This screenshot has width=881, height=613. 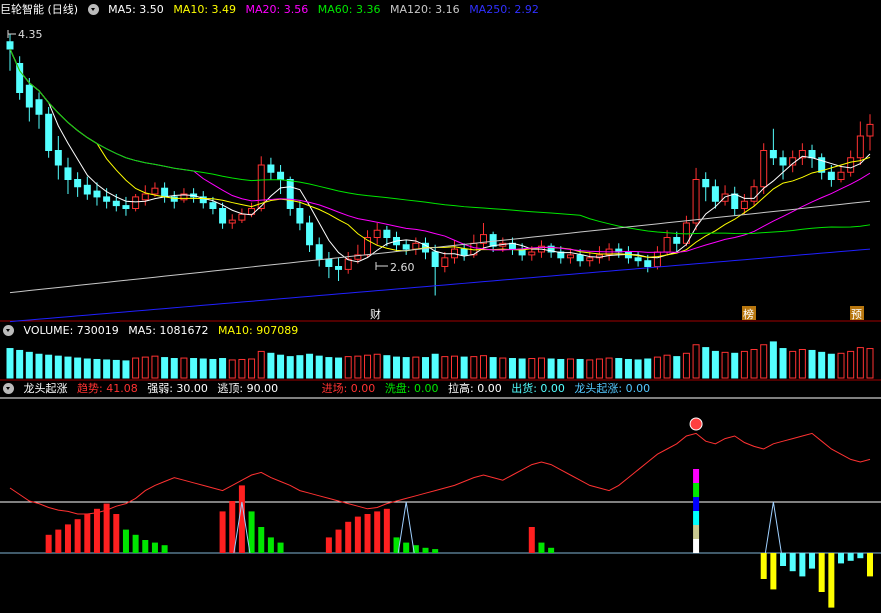 I want to click on ma120-value: MA120: 3.16, so click(x=424, y=9).